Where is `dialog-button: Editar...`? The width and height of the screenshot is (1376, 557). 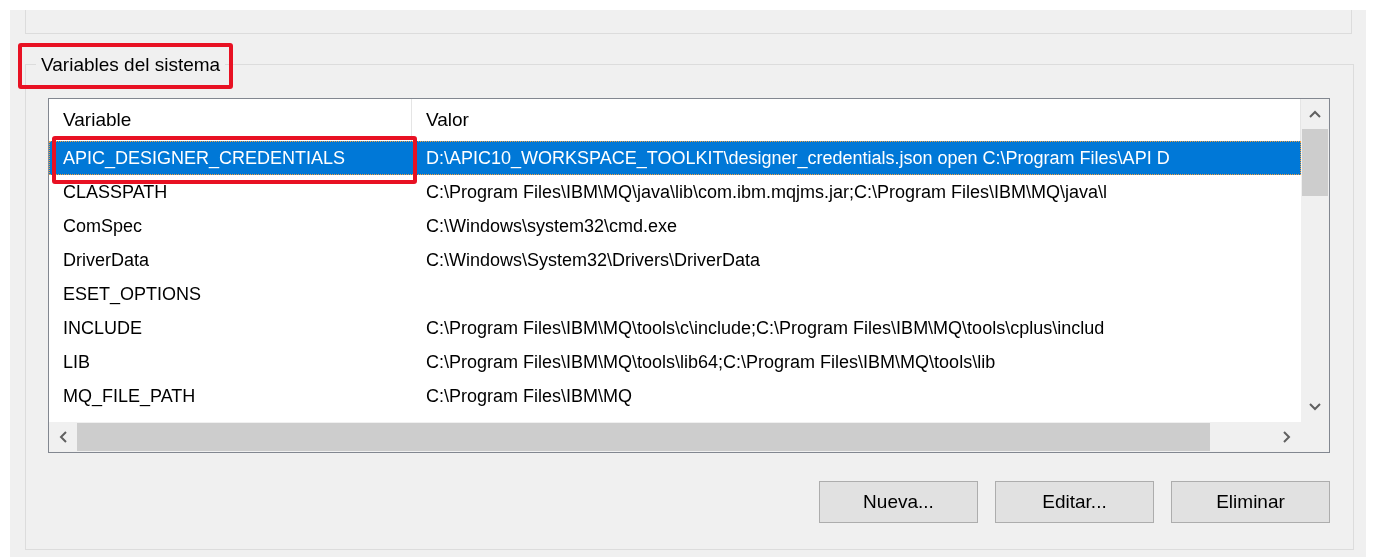 dialog-button: Editar... is located at coordinates (1074, 502).